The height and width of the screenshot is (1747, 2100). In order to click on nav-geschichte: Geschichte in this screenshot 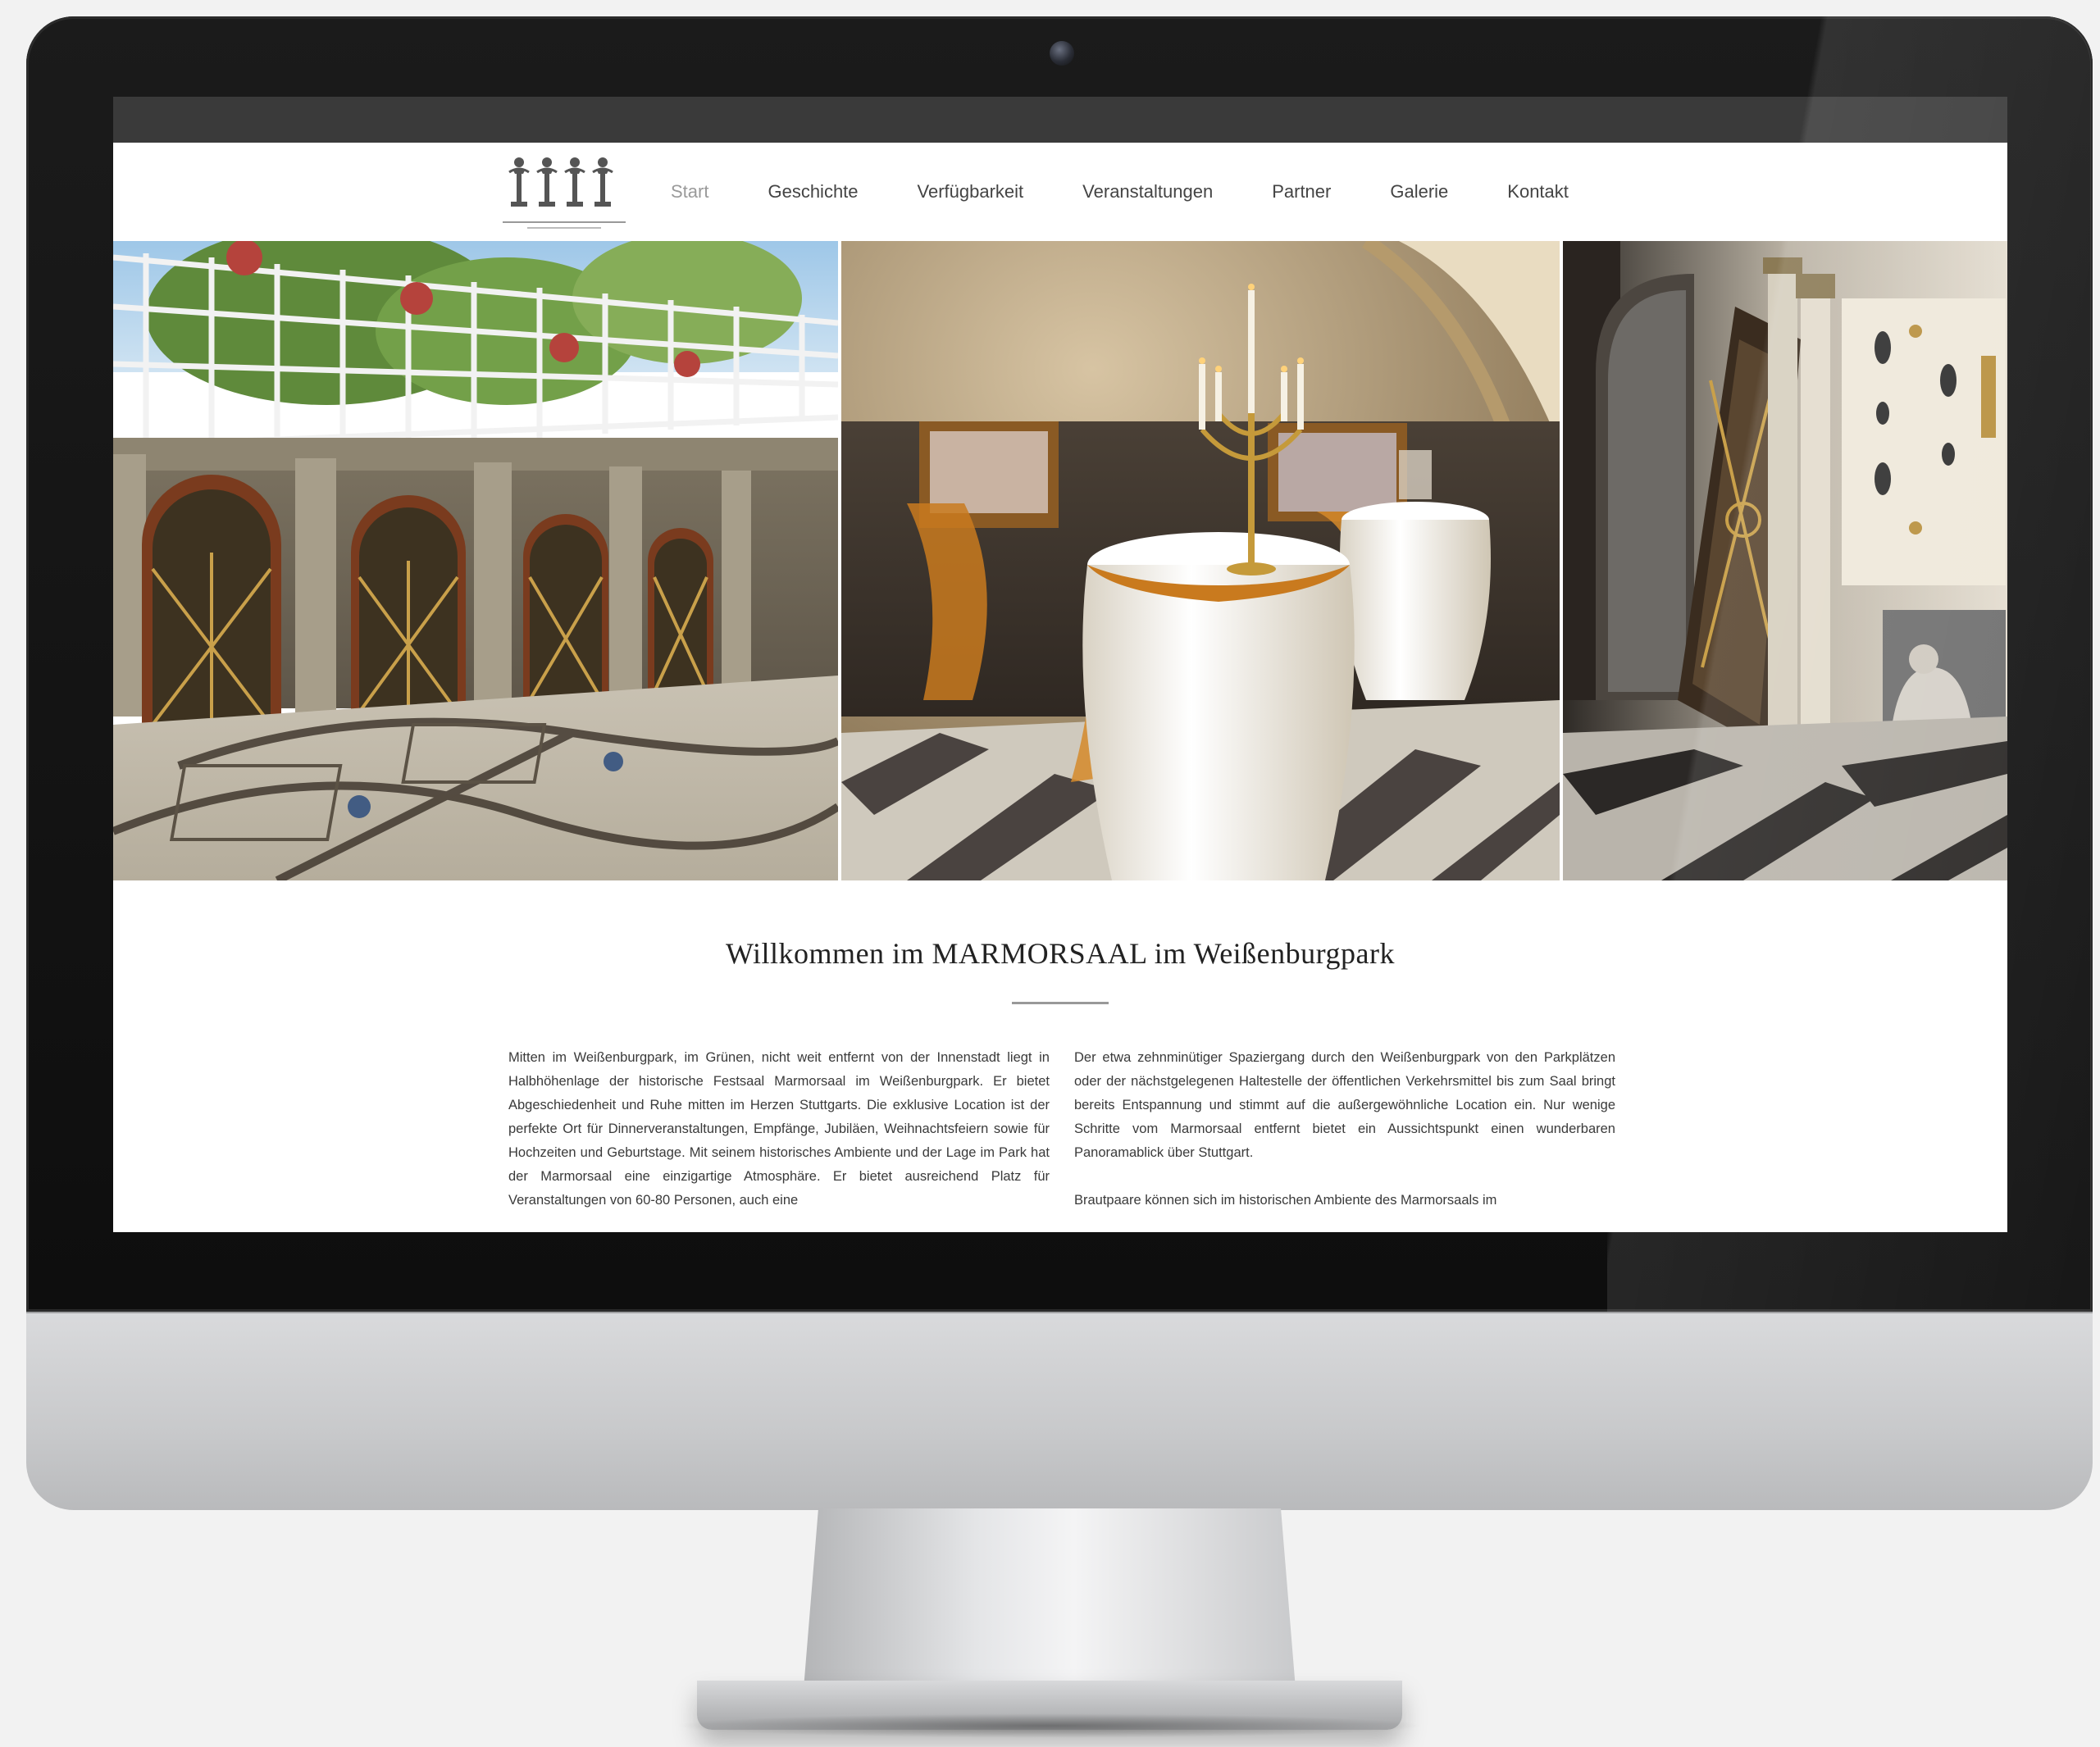, I will do `click(813, 192)`.